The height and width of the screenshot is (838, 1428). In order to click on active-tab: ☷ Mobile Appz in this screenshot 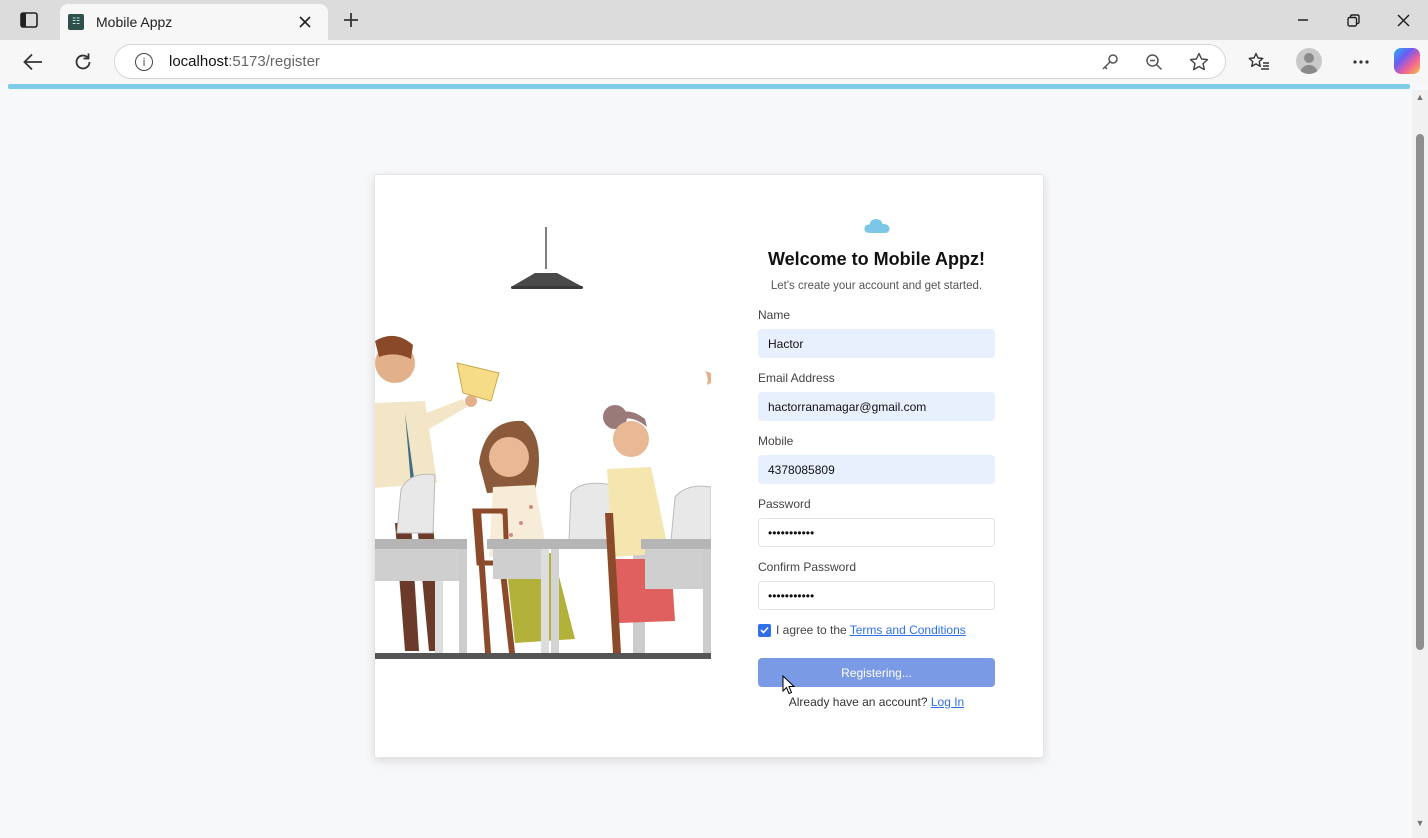, I will do `click(194, 22)`.